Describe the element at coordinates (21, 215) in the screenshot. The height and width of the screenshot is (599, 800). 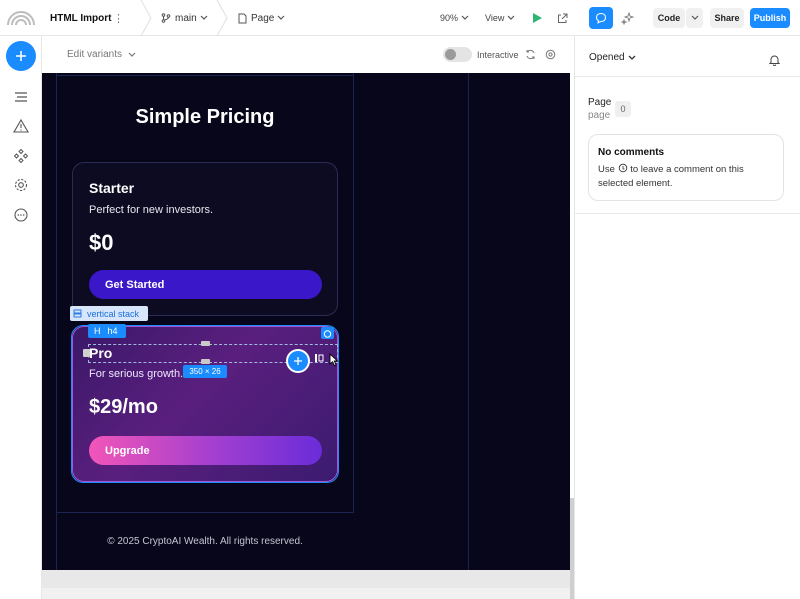
I see `more-options-icon` at that location.